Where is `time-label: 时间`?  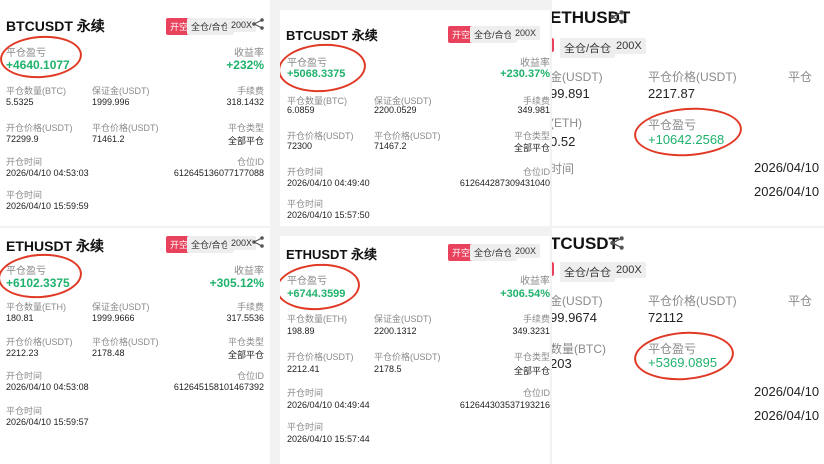
time-label: 时间 is located at coordinates (563, 169).